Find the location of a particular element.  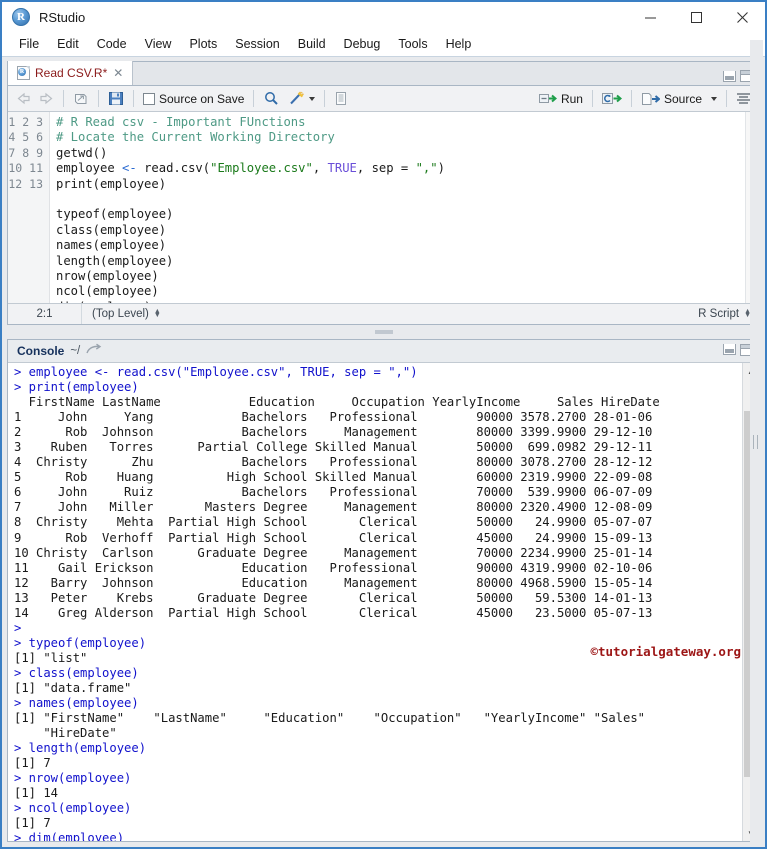

console-title: Console is located at coordinates (41, 351).